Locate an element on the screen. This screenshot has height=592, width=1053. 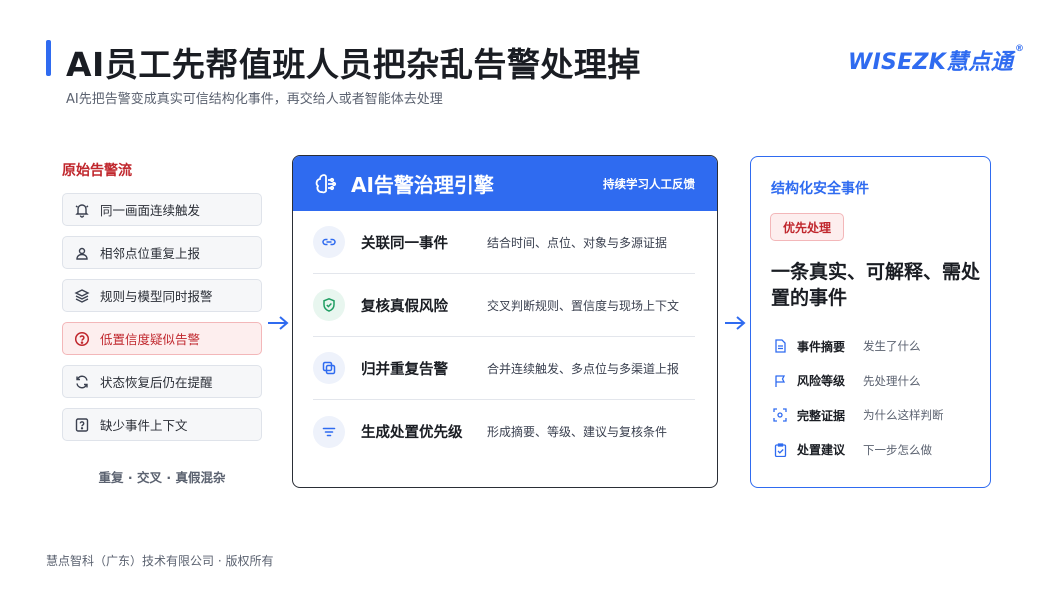
engine-step: 复核真假风险 交叉判断规则、置信度与现场上下文 is located at coordinates (504, 305).